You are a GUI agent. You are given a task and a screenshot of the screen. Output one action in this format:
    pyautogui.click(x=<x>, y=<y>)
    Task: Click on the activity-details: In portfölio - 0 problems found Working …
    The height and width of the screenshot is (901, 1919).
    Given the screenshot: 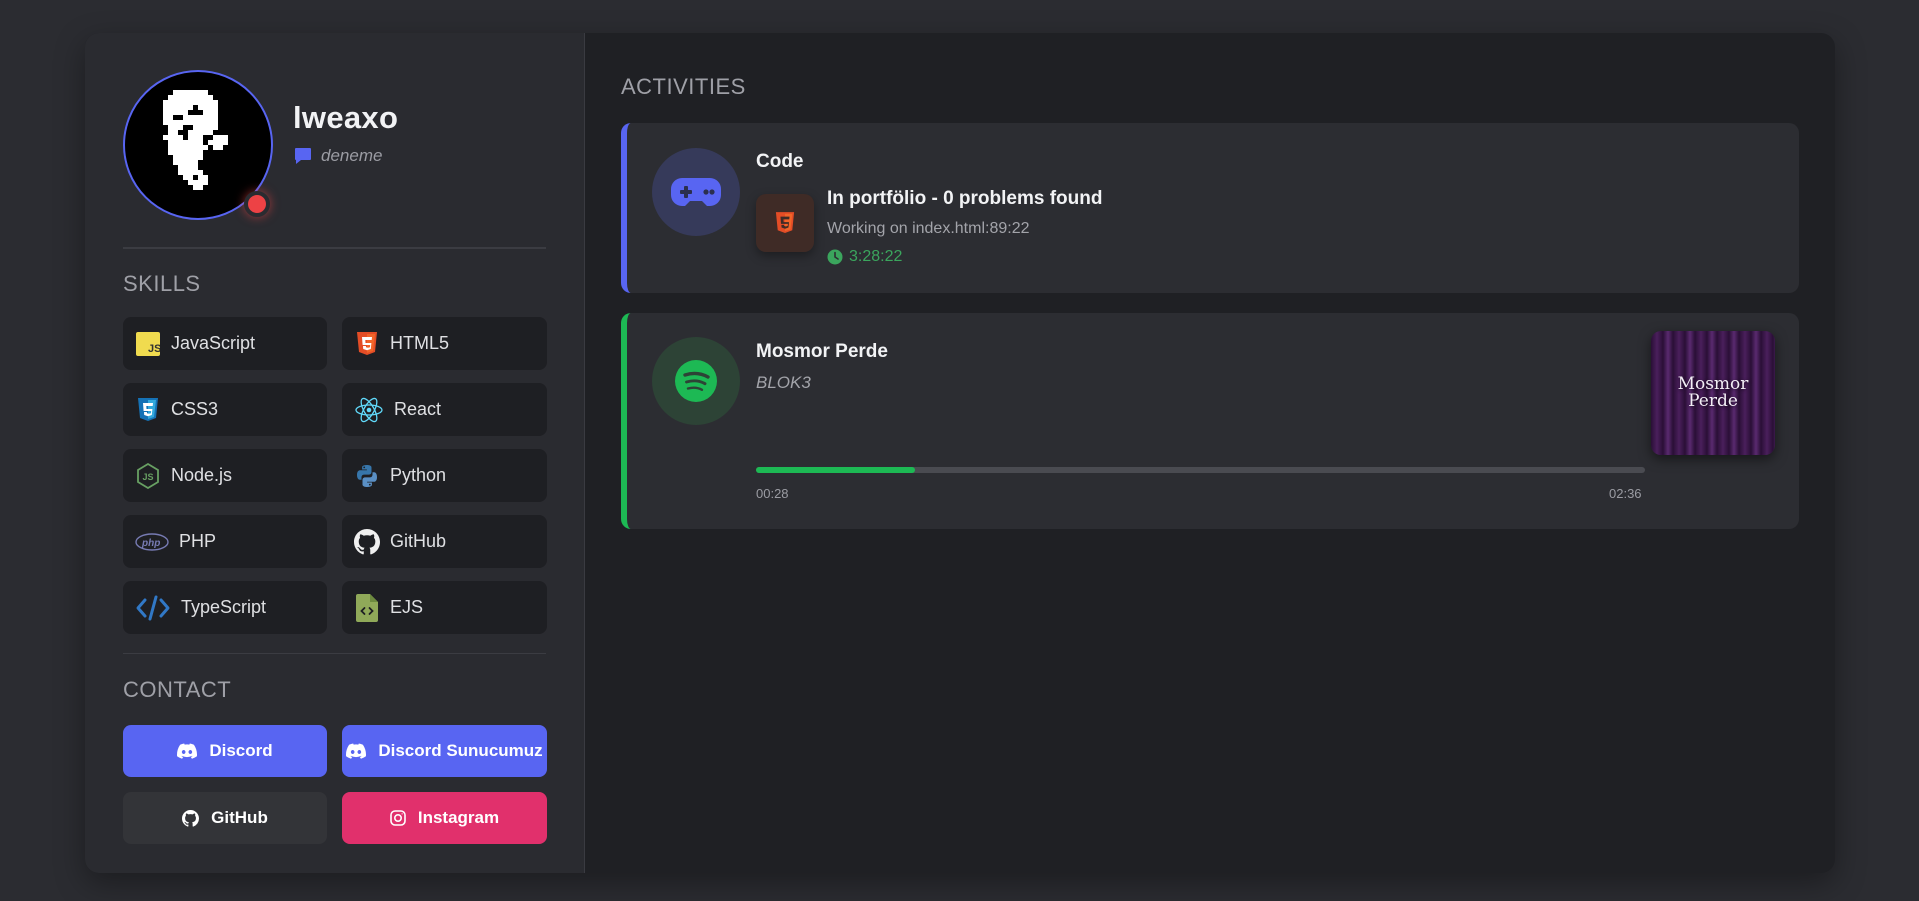 What is the action you would take?
    pyautogui.click(x=964, y=227)
    